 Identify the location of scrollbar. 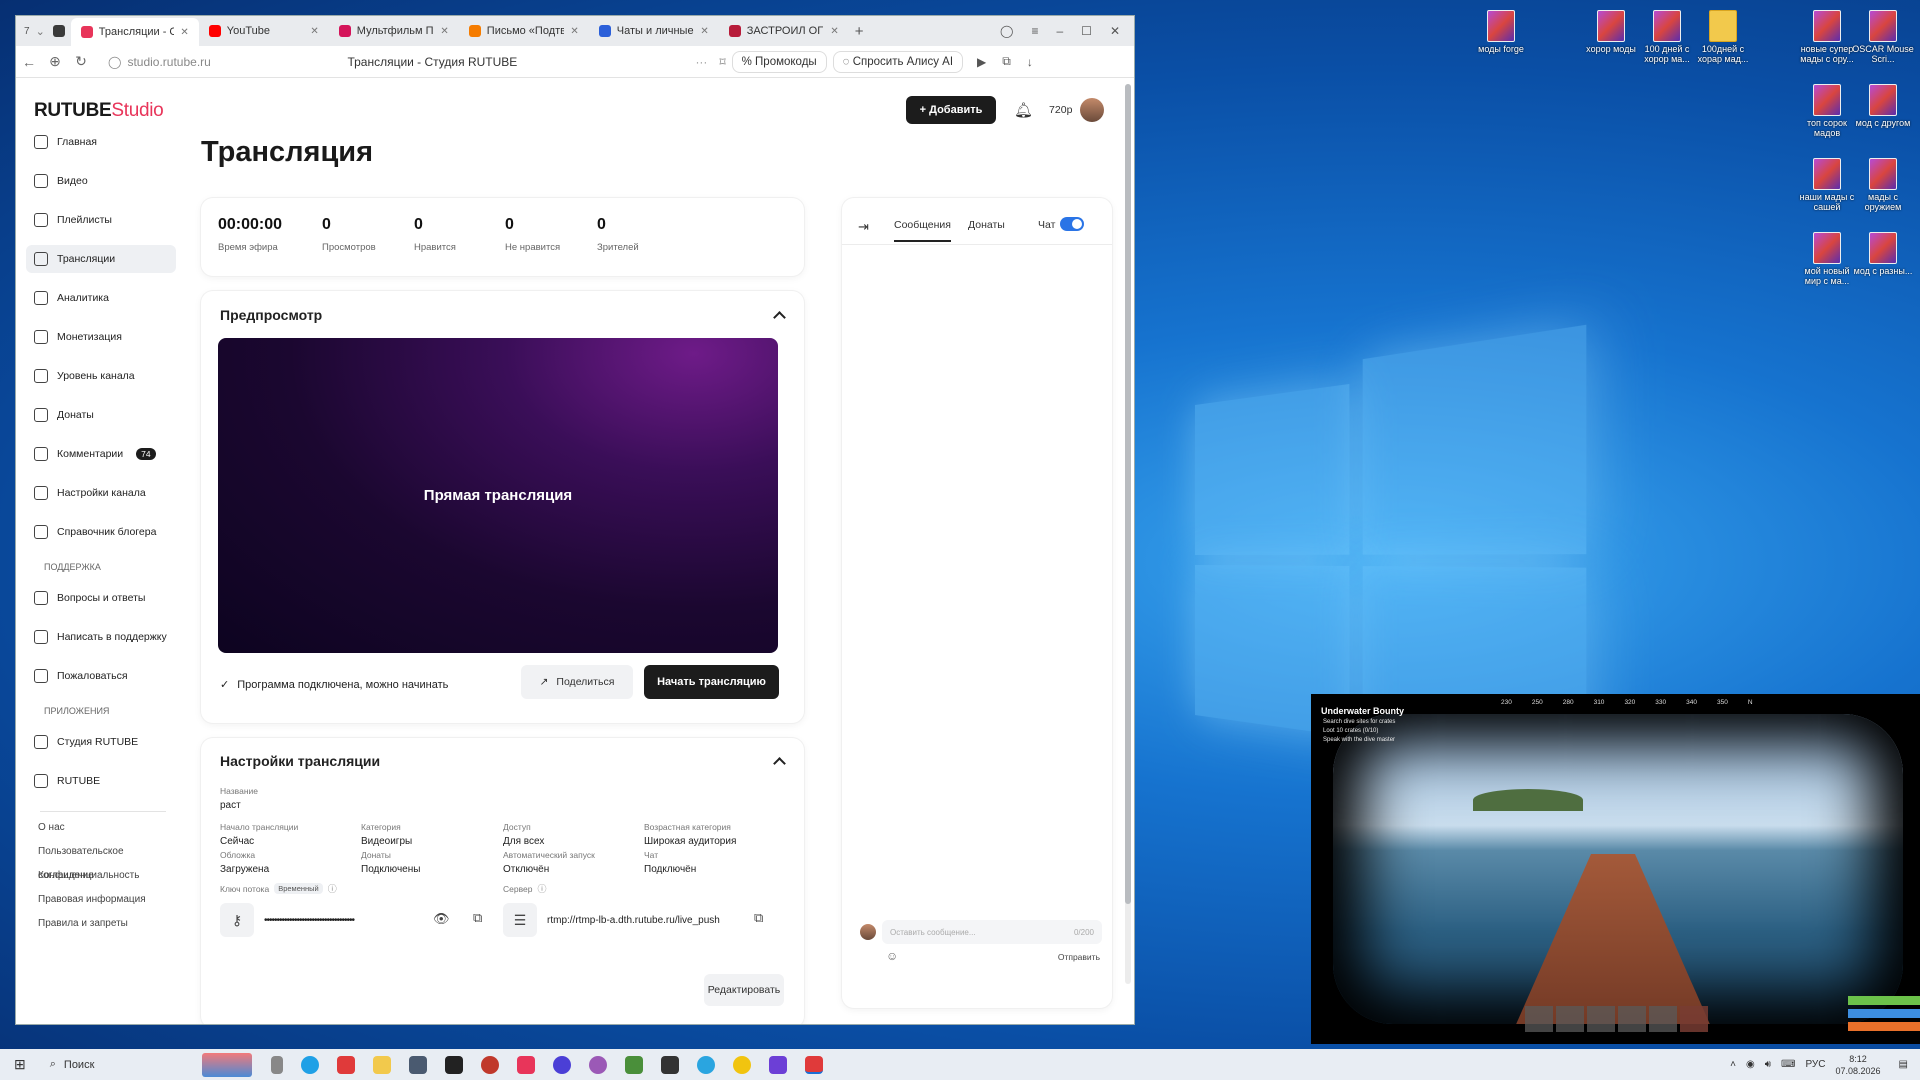
(1128, 534).